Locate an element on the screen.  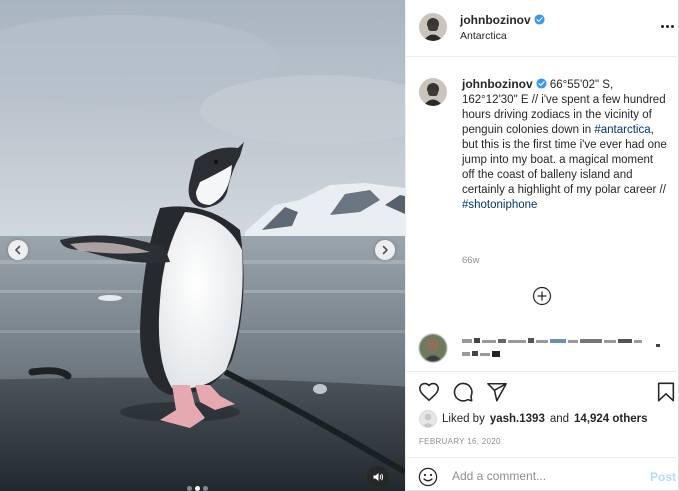
like-button is located at coordinates (429, 392).